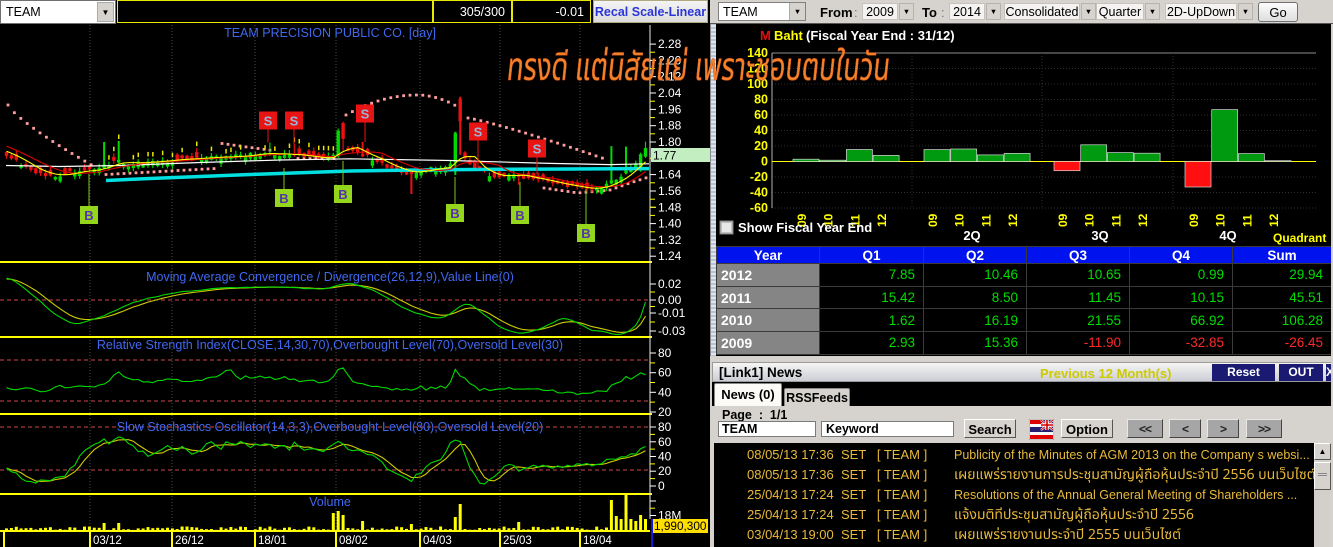 This screenshot has height=547, width=1333. Describe the element at coordinates (1099, 235) in the screenshot. I see `svg-text: 3Q` at that location.